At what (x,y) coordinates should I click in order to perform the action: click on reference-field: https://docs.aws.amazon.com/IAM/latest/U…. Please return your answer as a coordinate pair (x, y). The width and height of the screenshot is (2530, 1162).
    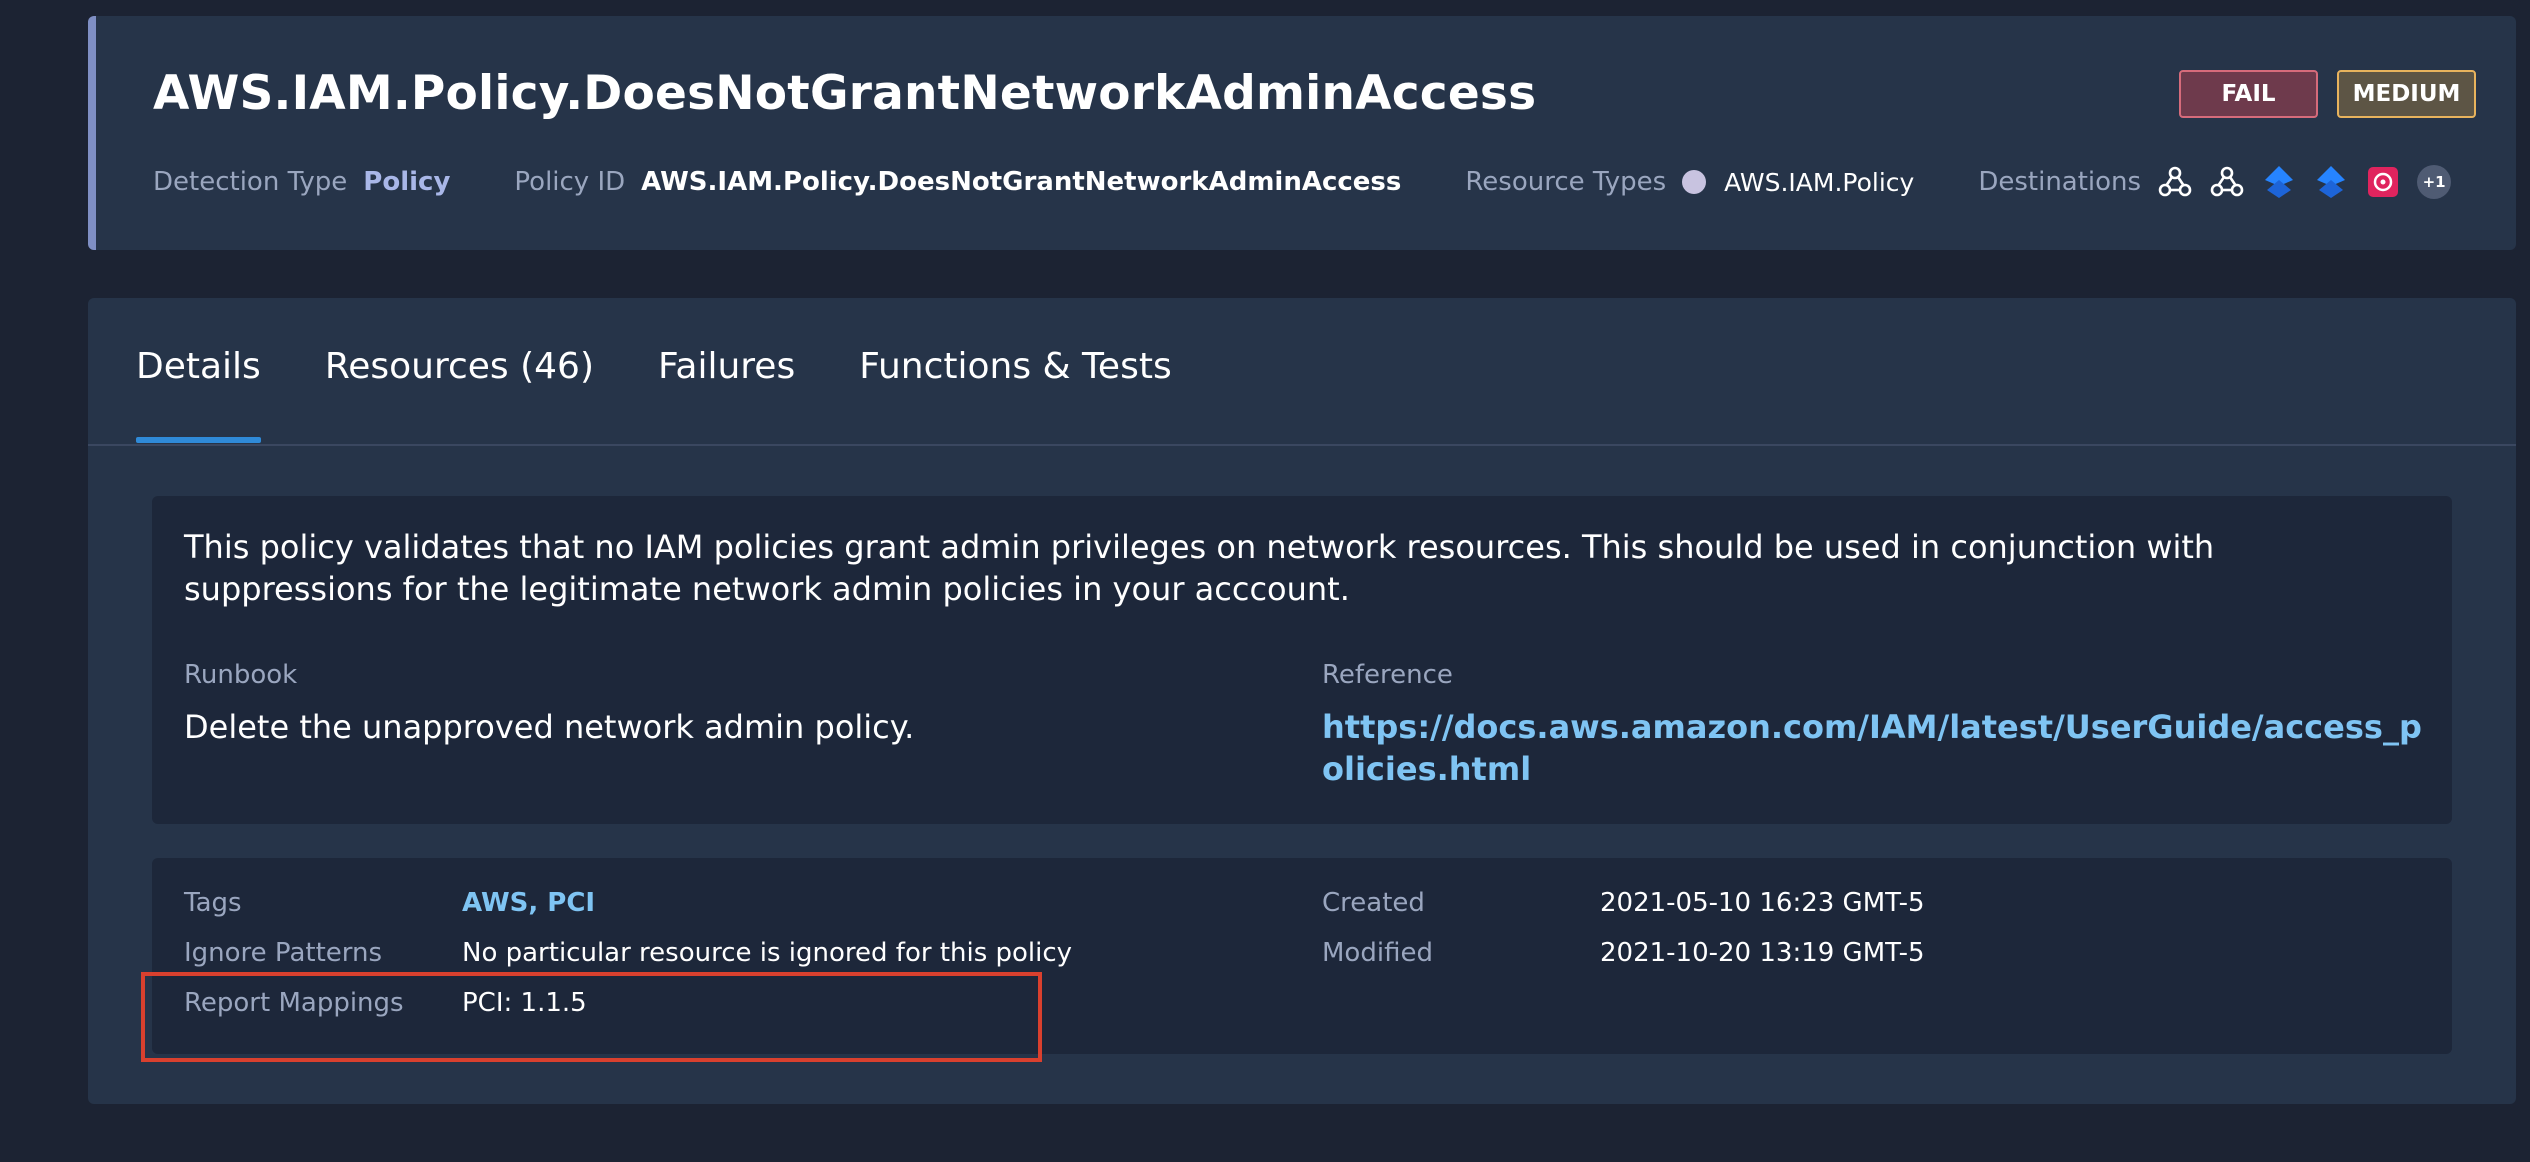
    Looking at the image, I should click on (1872, 748).